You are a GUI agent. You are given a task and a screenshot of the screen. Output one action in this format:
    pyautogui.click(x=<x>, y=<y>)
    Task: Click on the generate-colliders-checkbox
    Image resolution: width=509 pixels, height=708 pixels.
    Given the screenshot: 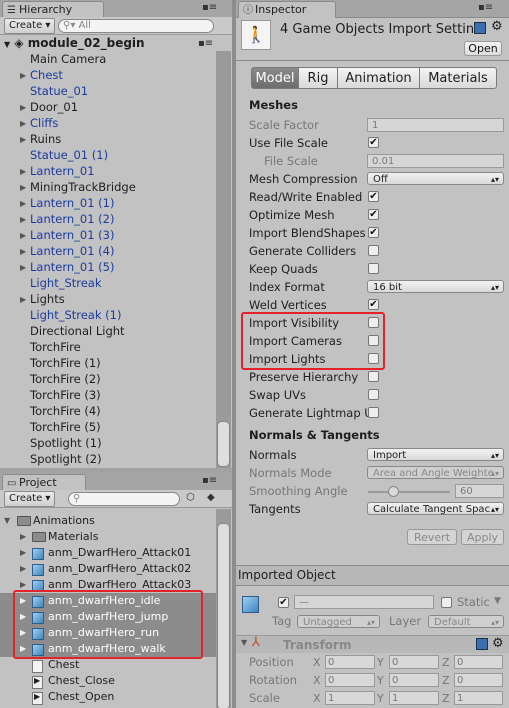 What is the action you would take?
    pyautogui.click(x=373, y=250)
    